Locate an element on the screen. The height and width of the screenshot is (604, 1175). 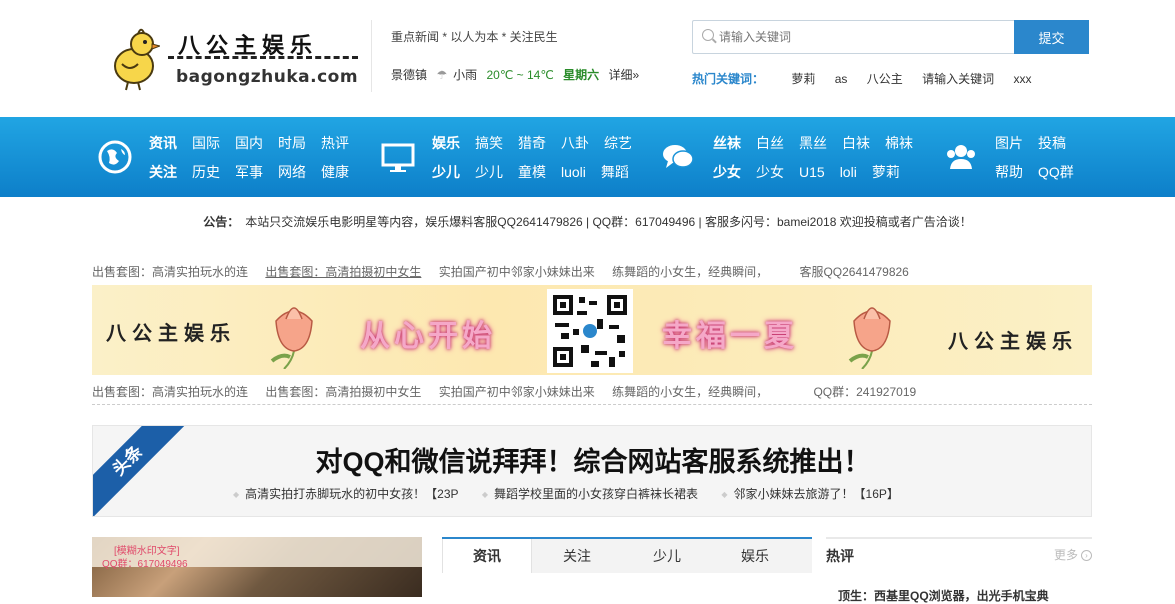
nav-link: 历史 is located at coordinates (206, 172).